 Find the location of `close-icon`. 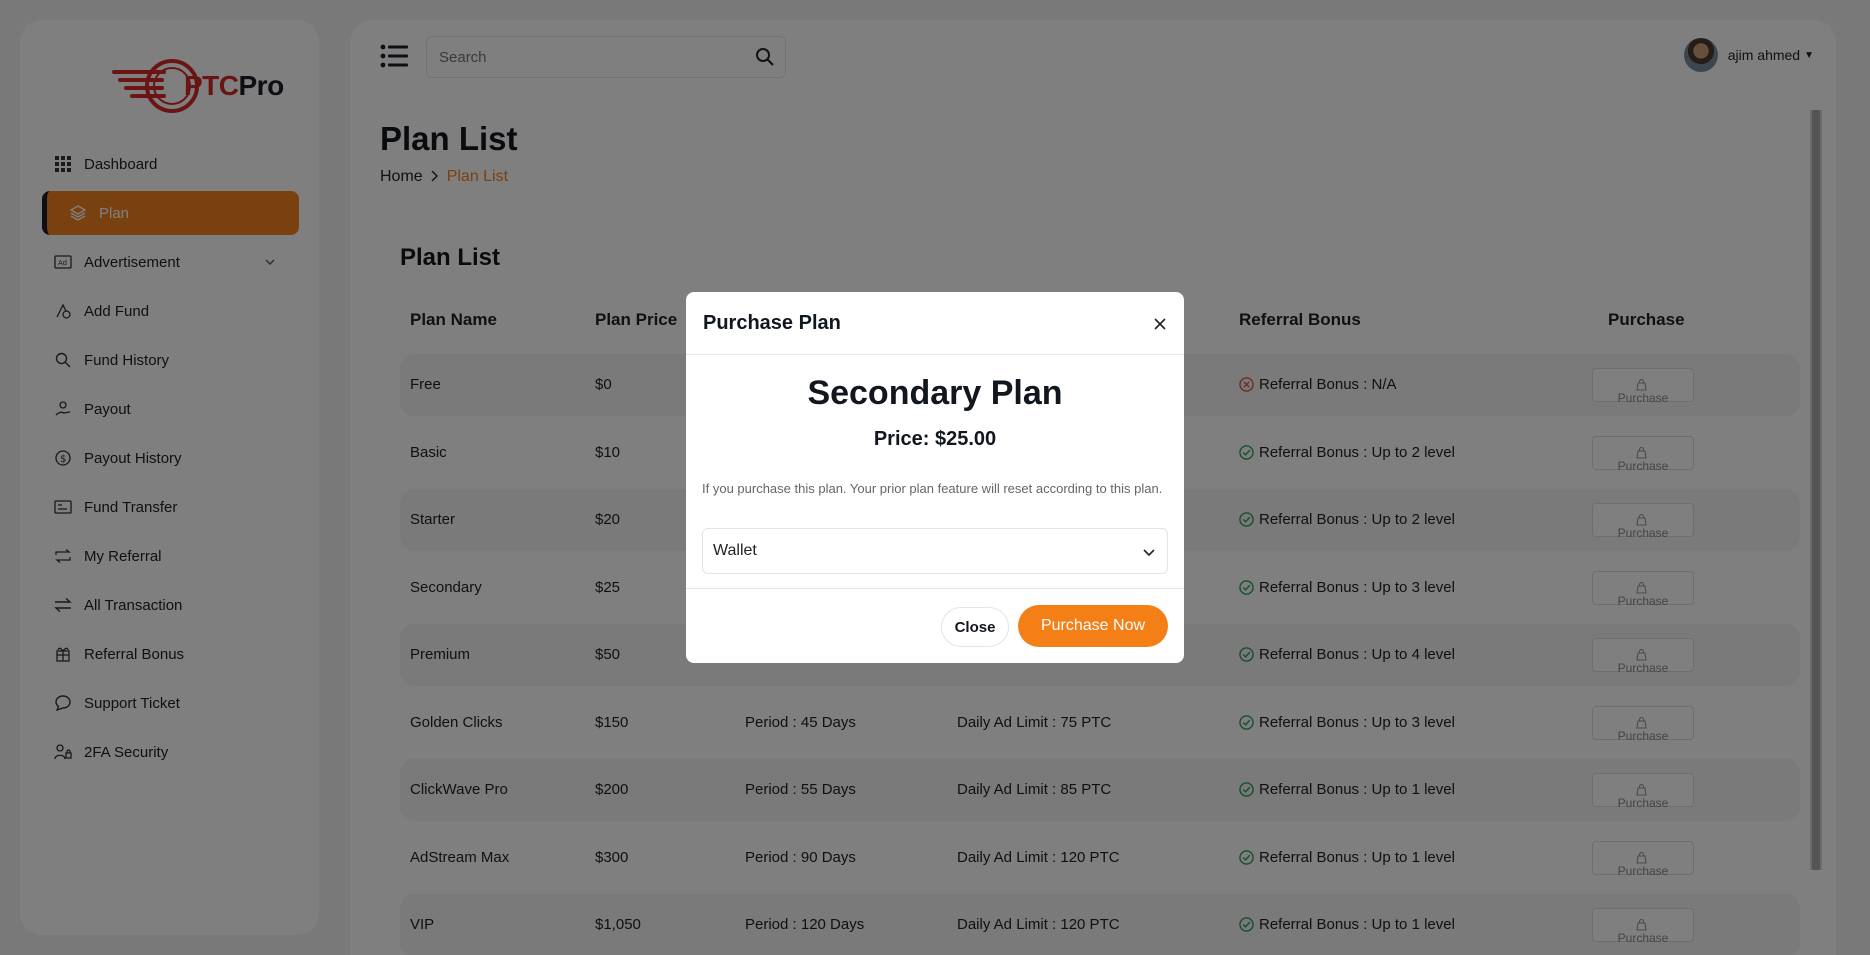

close-icon is located at coordinates (1160, 324).